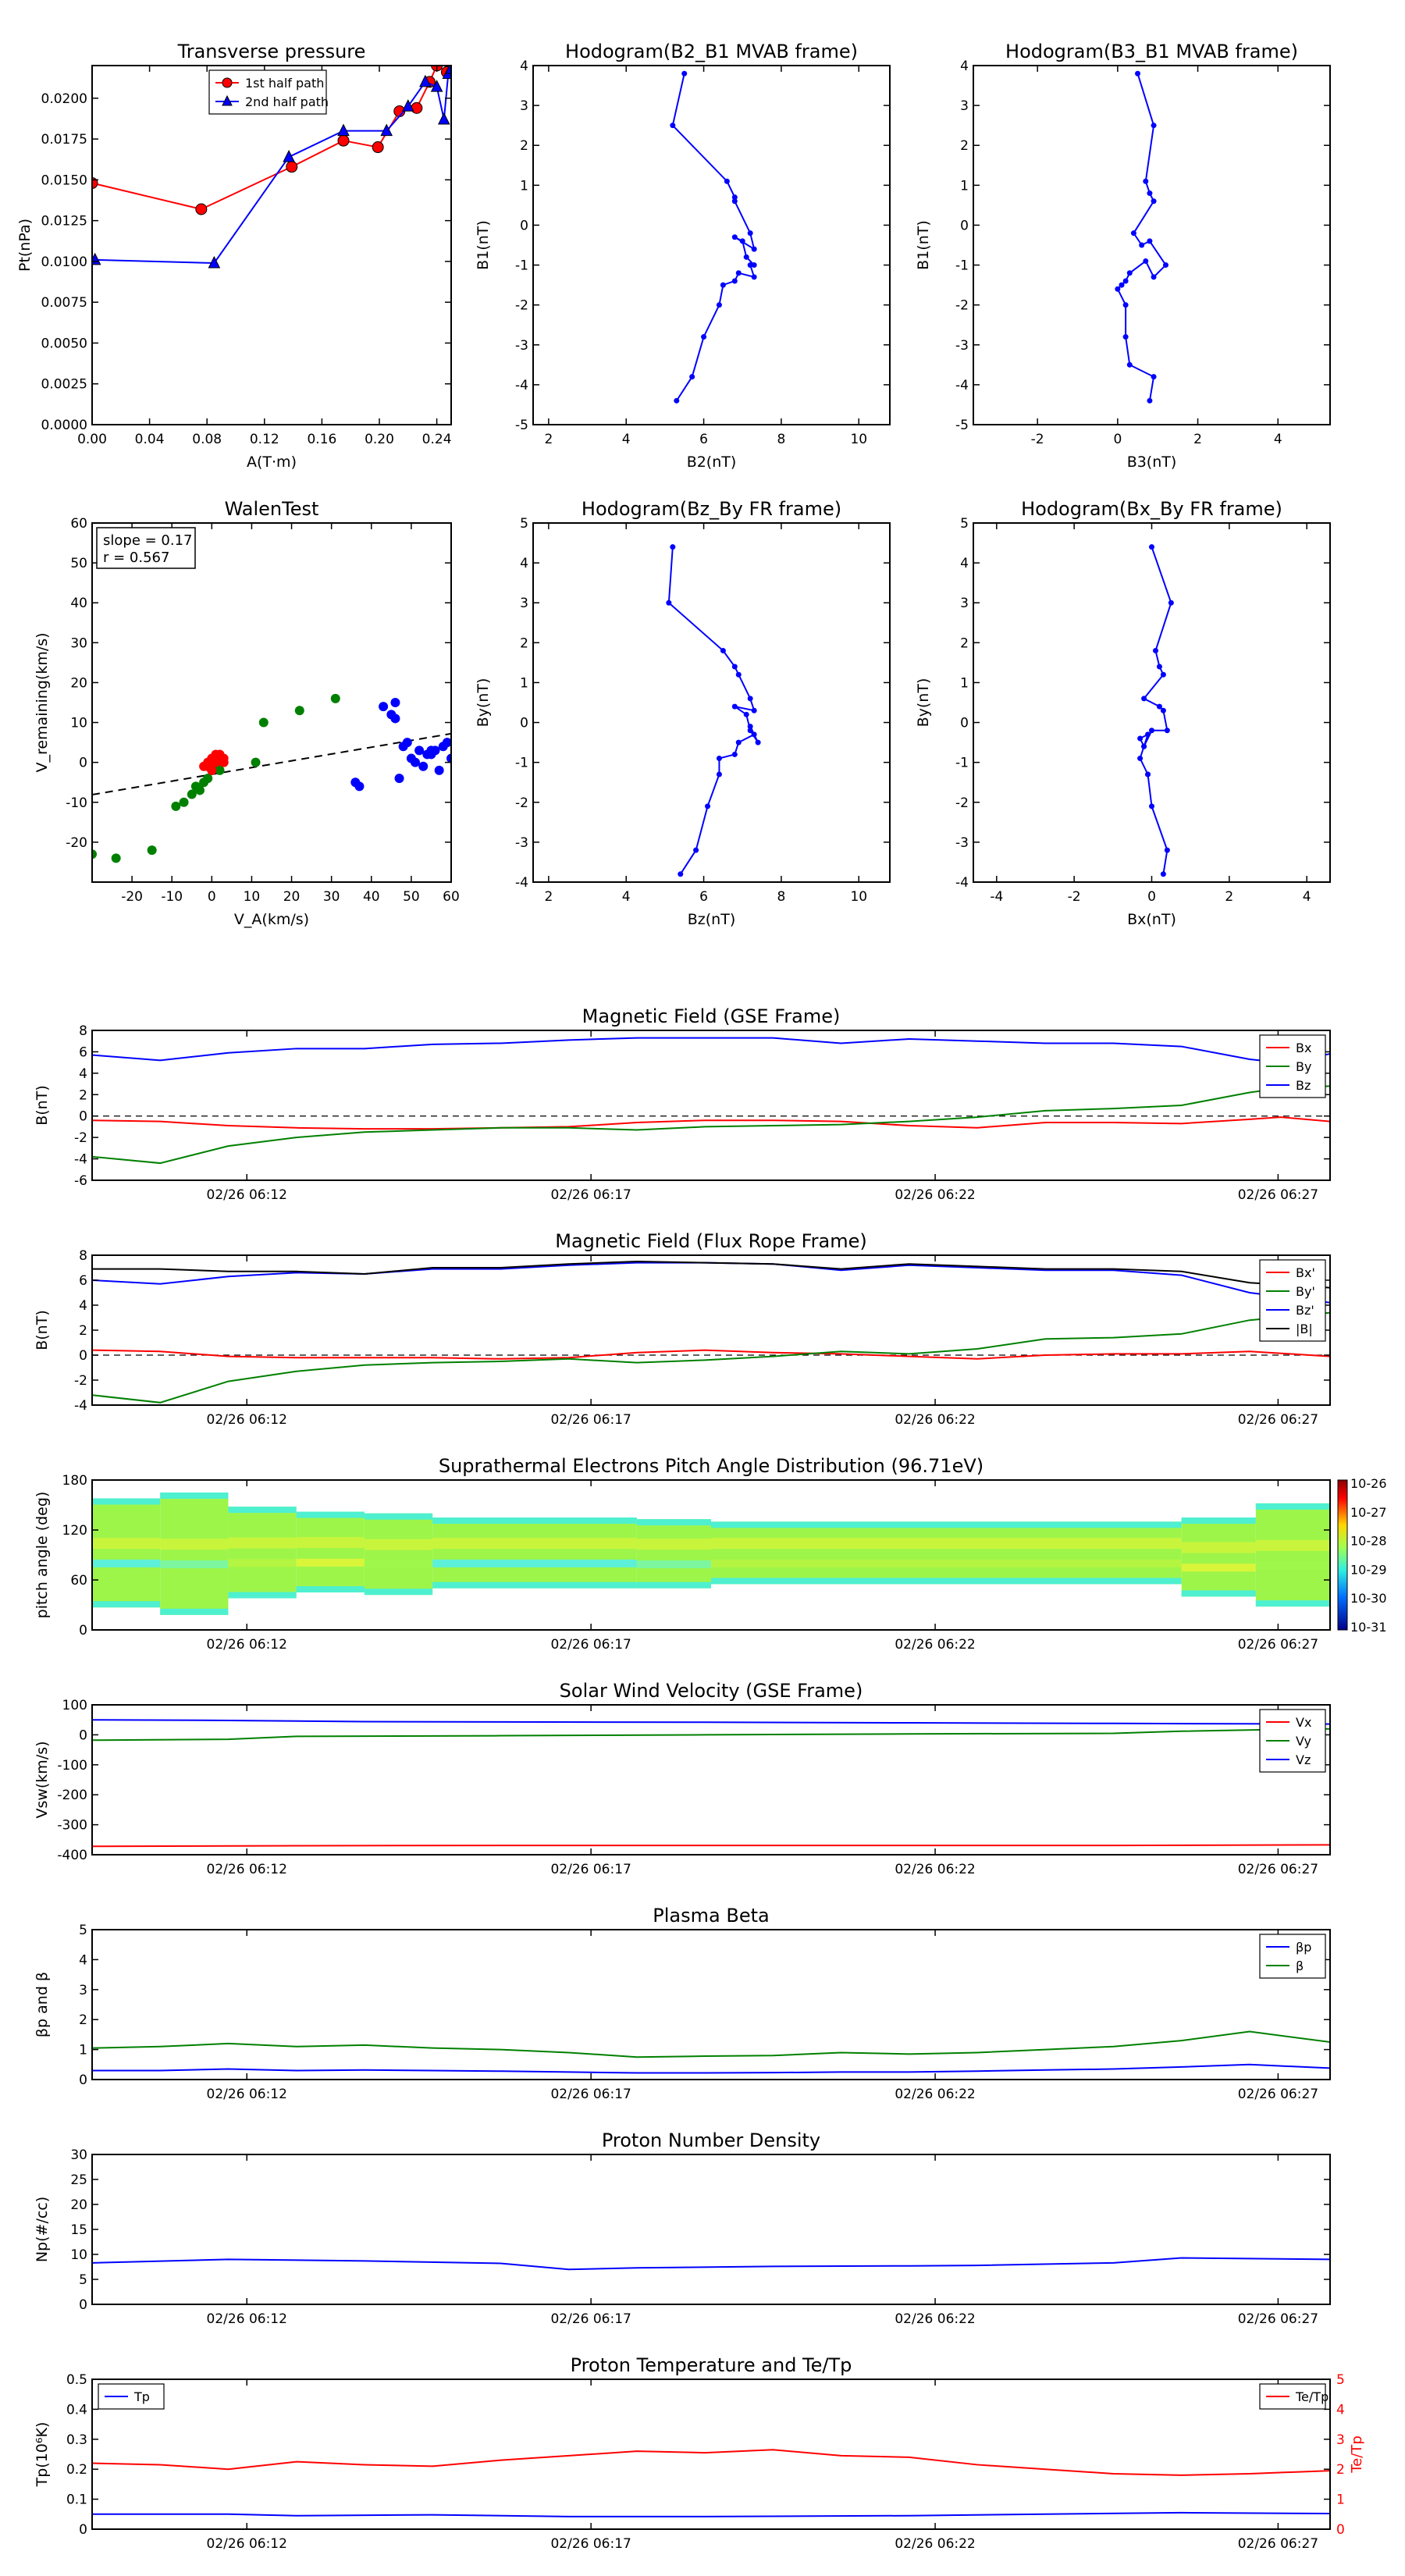 Image resolution: width=1405 pixels, height=2576 pixels. Describe the element at coordinates (78, 563) in the screenshot. I see `y-tick-label: 50` at that location.